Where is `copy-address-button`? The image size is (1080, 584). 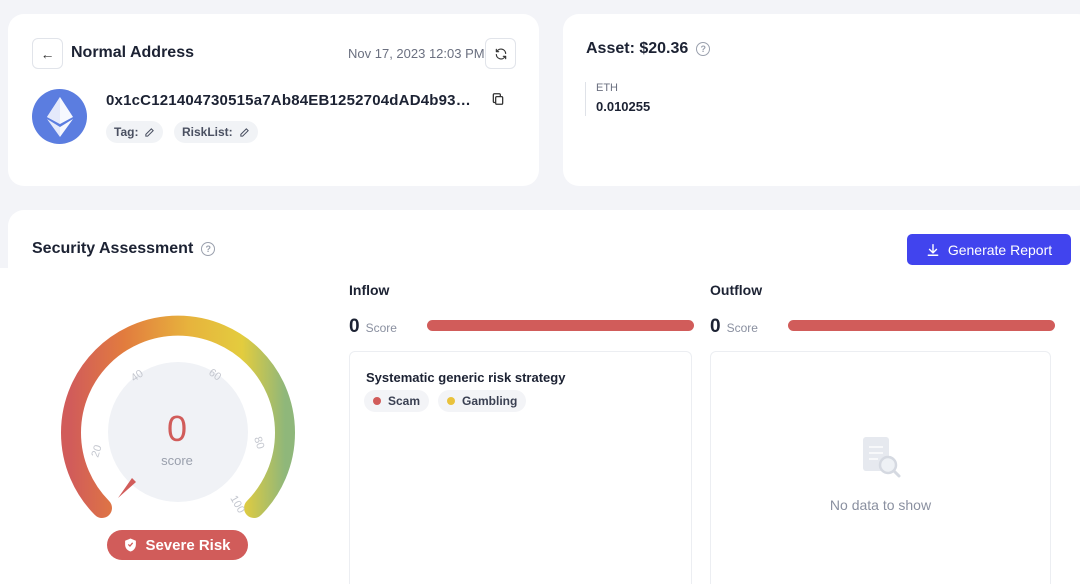 copy-address-button is located at coordinates (500, 101).